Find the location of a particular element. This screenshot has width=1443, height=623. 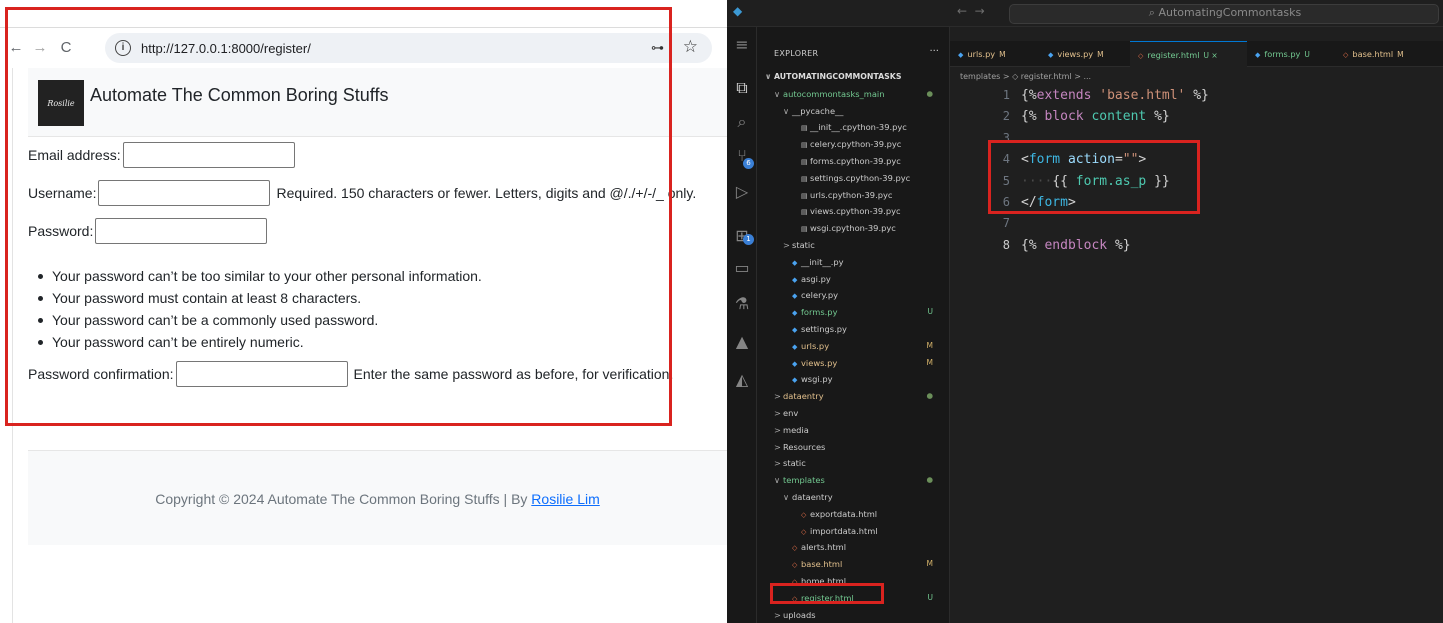

remote-explorer-icon: ▭ is located at coordinates (742, 267).